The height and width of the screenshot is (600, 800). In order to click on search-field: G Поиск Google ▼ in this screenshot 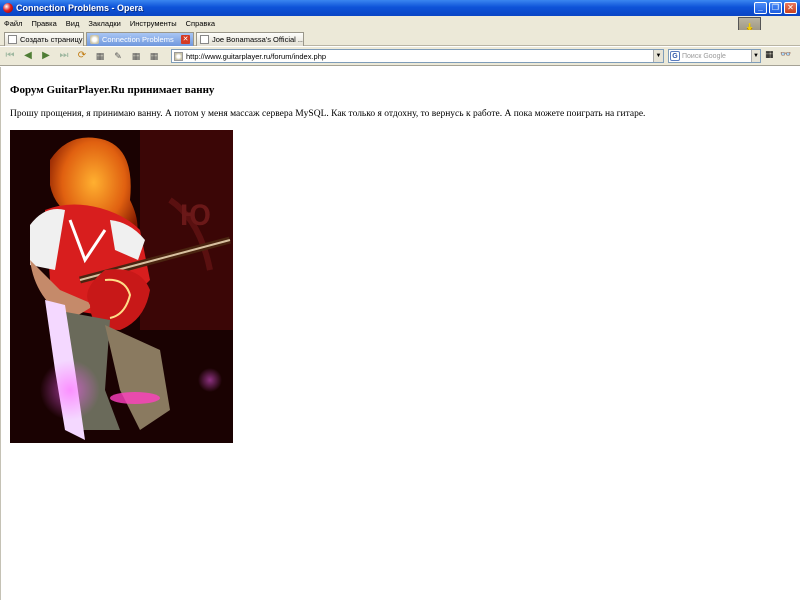, I will do `click(714, 56)`.